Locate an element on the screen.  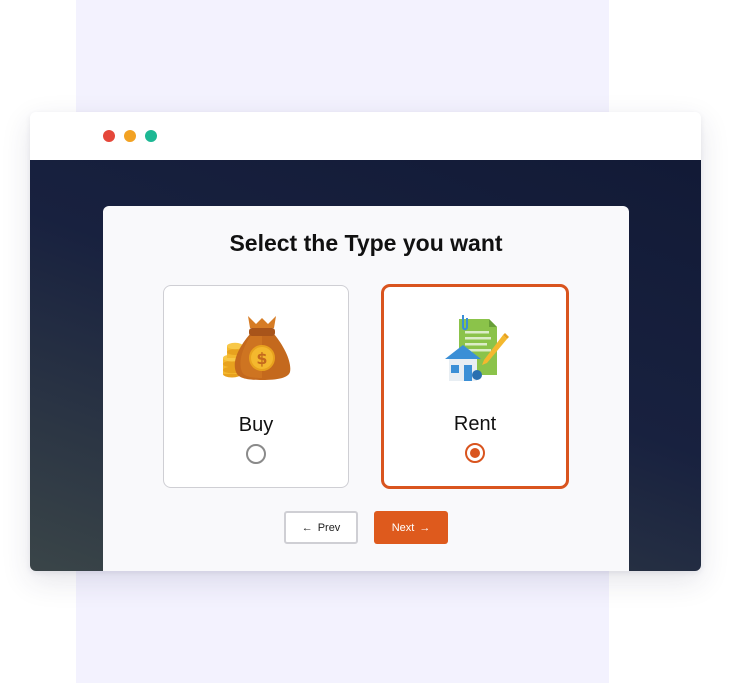
maximize-window-button is located at coordinates (151, 136).